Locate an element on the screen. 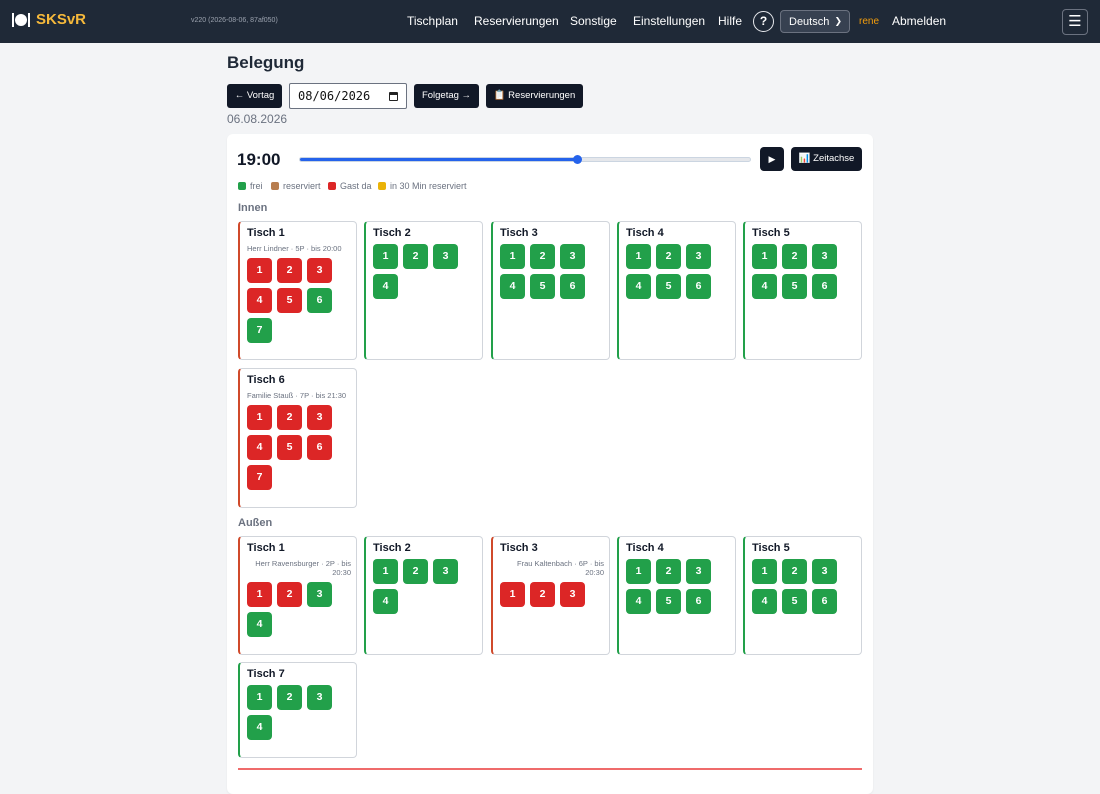 This screenshot has width=1100, height=794. table-card-aussen-tisch-4: Tisch 4 123 456 is located at coordinates (676, 595).